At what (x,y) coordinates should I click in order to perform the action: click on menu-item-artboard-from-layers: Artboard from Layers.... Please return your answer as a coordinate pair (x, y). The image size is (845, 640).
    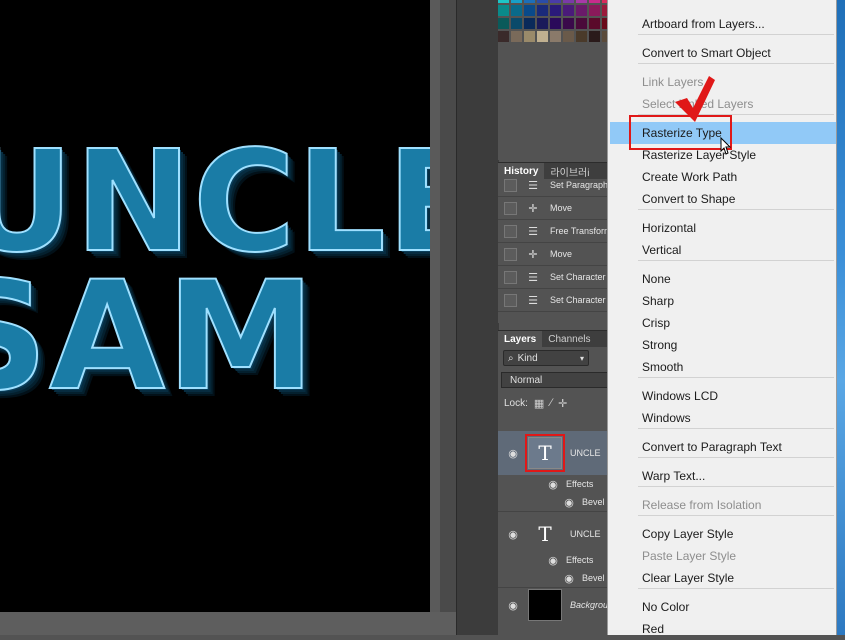
    Looking at the image, I should click on (723, 24).